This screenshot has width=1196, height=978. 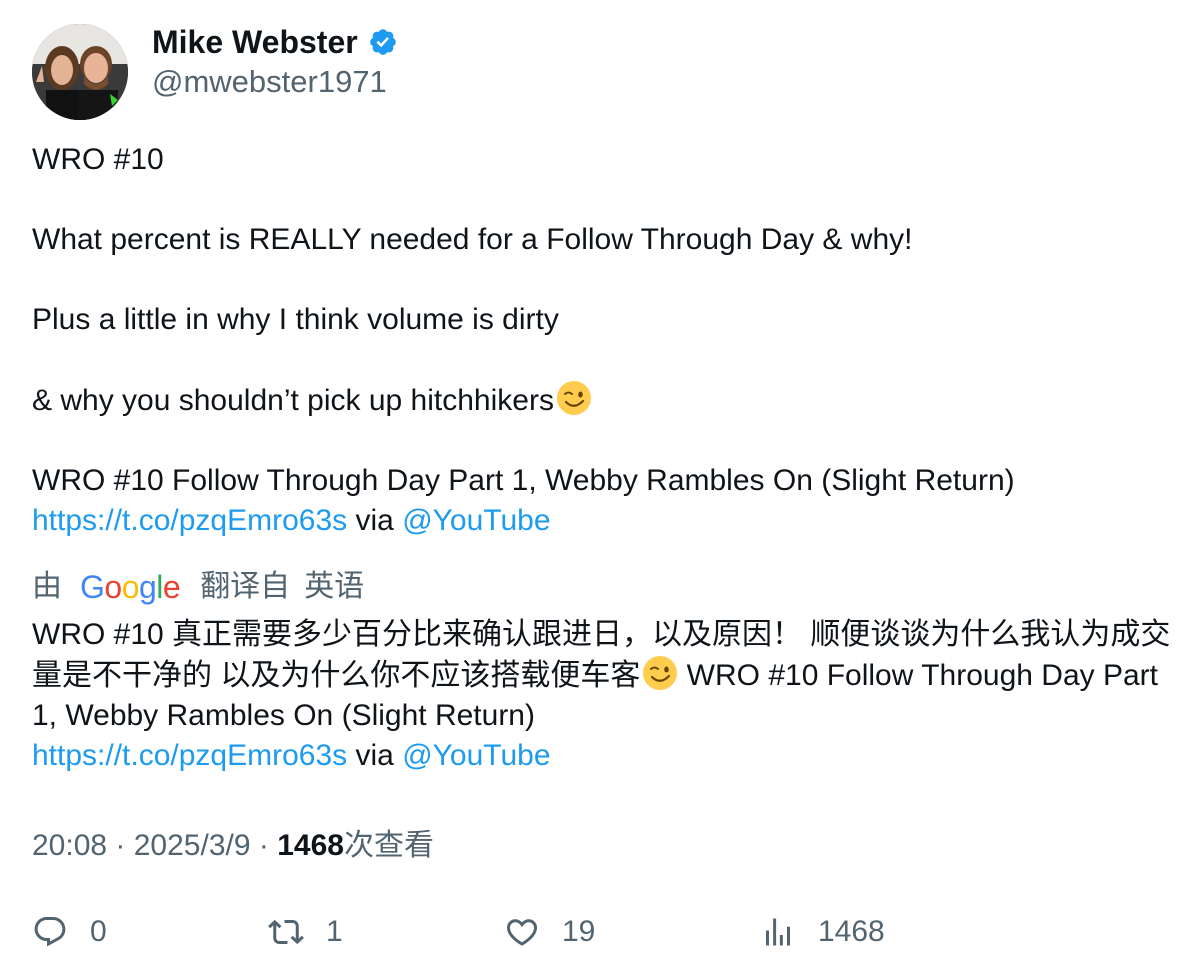 What do you see at coordinates (602, 72) in the screenshot?
I see `tweet-header: Mike Webster @mwebster1971` at bounding box center [602, 72].